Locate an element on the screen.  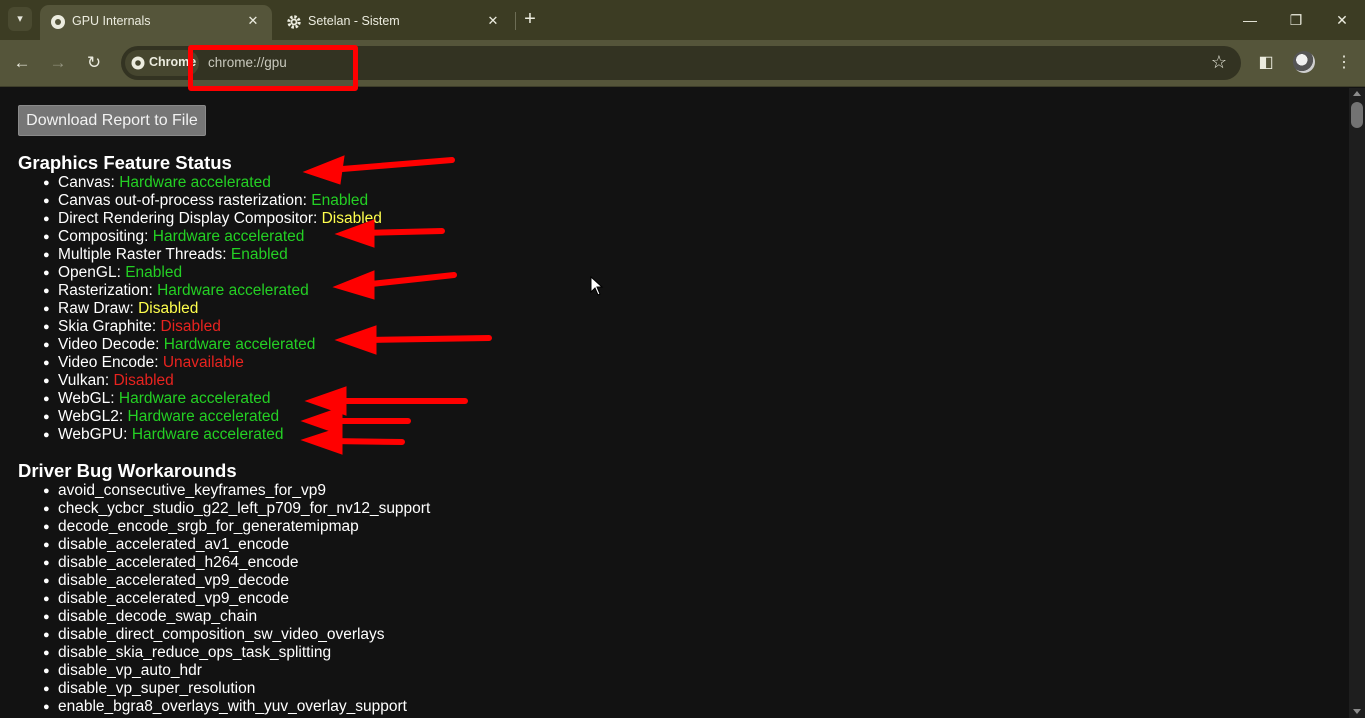
feature-name: Multiple Raster Threads: is located at coordinates (142, 254).